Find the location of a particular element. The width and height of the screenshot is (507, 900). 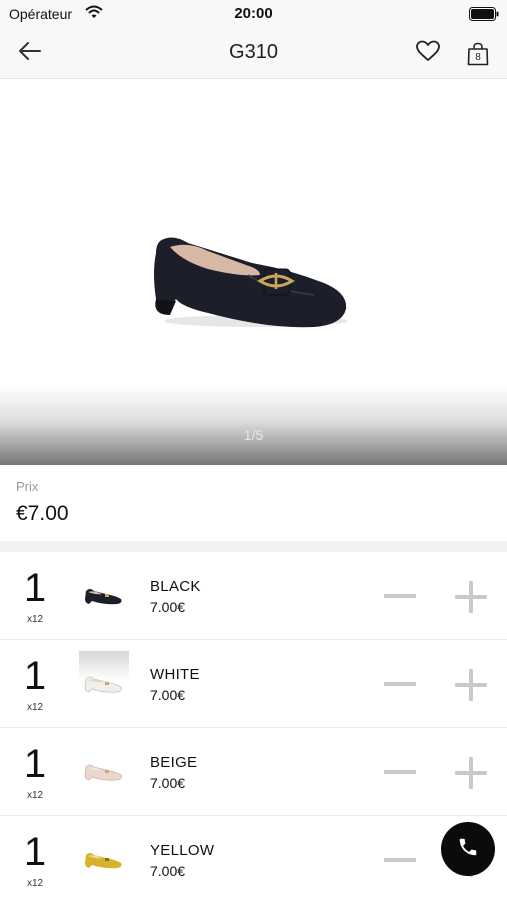

variant-row-beige: 1 x12 BEIGE 7.00€ is located at coordinates (253, 772).